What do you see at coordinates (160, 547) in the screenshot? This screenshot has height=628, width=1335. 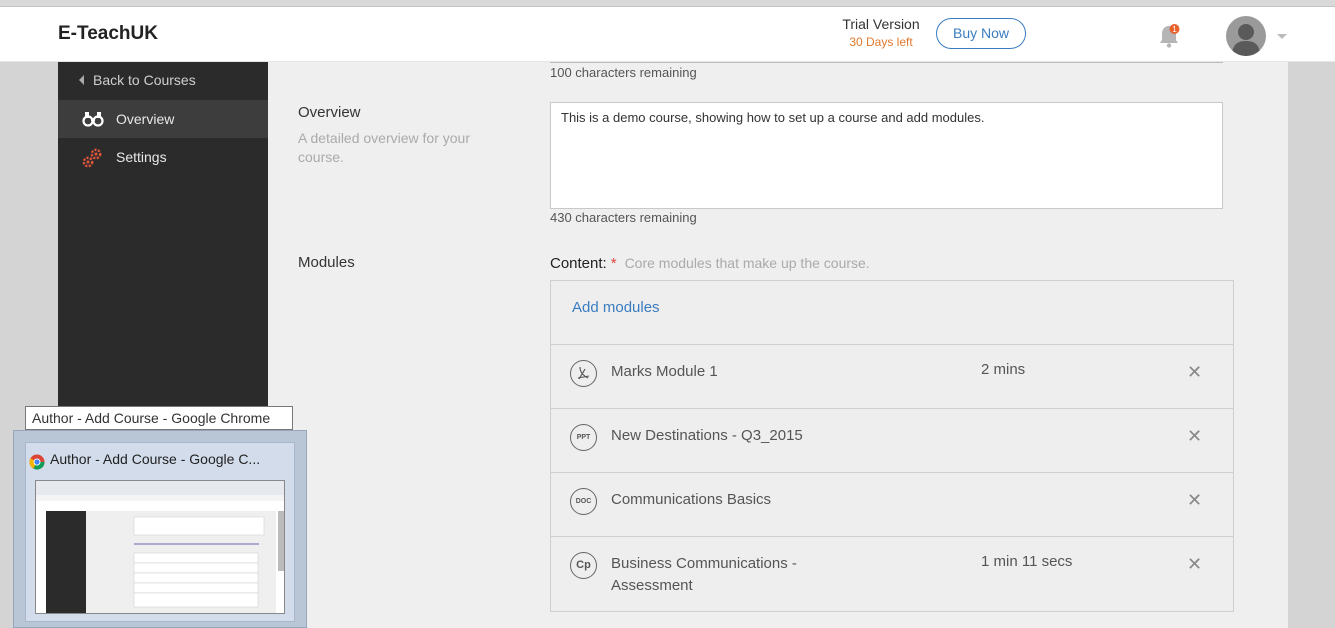 I see `preview-screenshot` at bounding box center [160, 547].